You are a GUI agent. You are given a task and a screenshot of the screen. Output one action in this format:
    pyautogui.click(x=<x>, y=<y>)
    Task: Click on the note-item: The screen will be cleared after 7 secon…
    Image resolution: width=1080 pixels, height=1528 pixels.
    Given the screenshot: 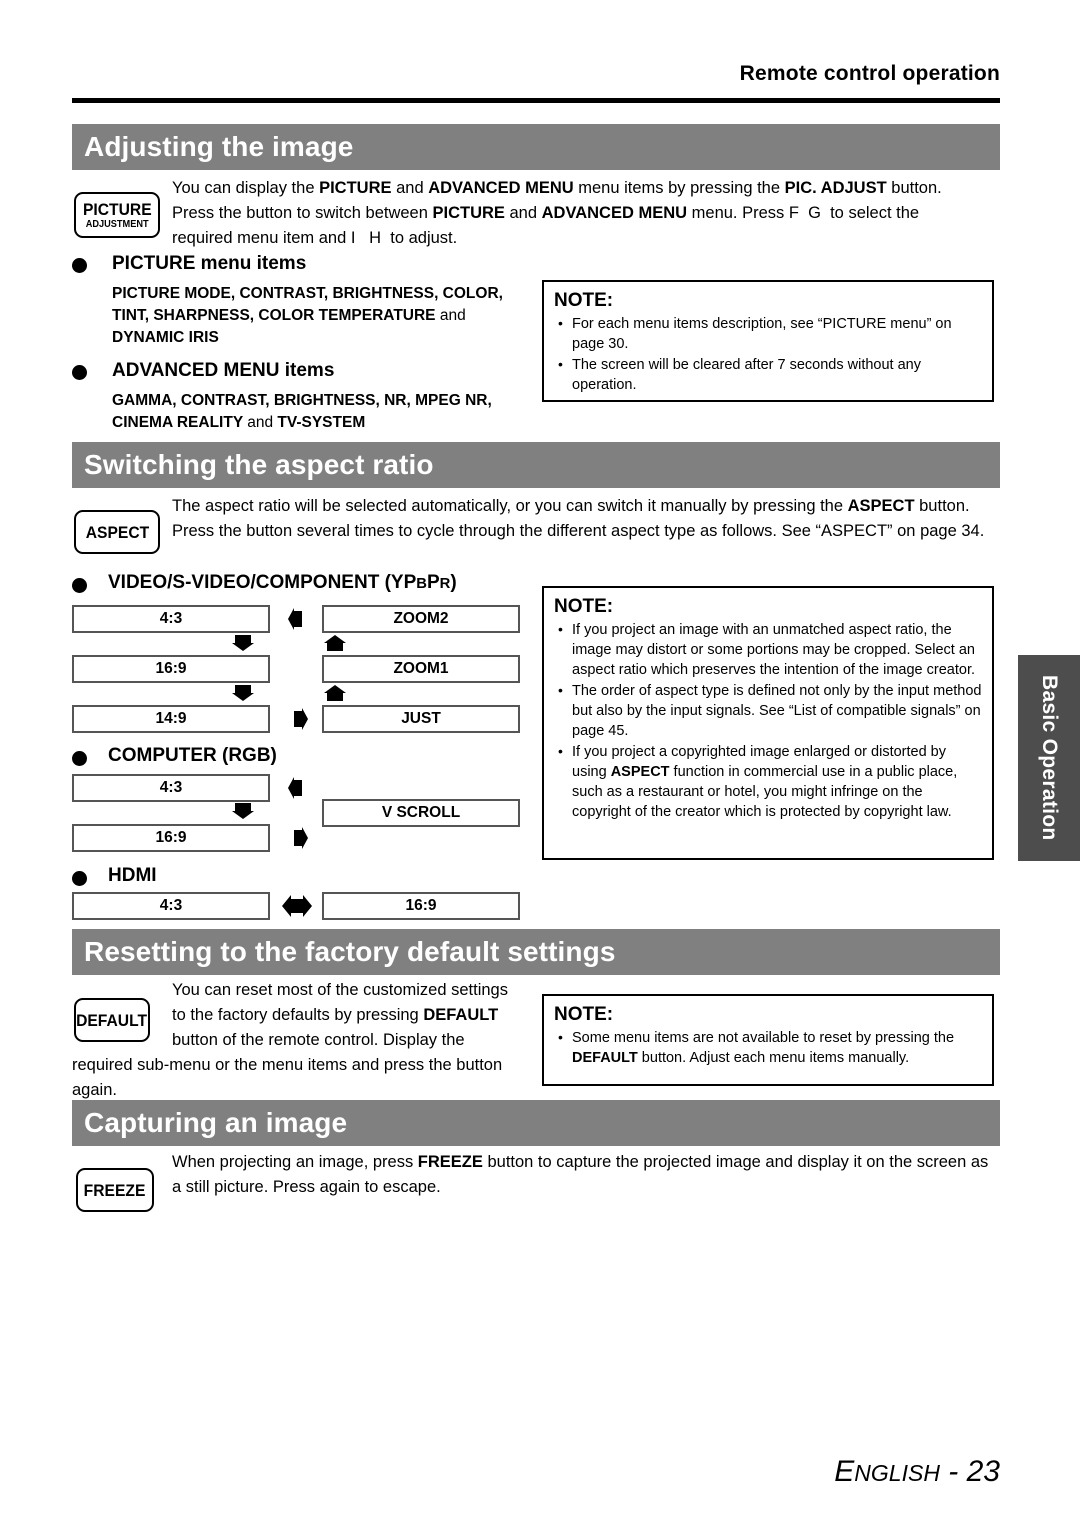 What is the action you would take?
    pyautogui.click(x=768, y=374)
    